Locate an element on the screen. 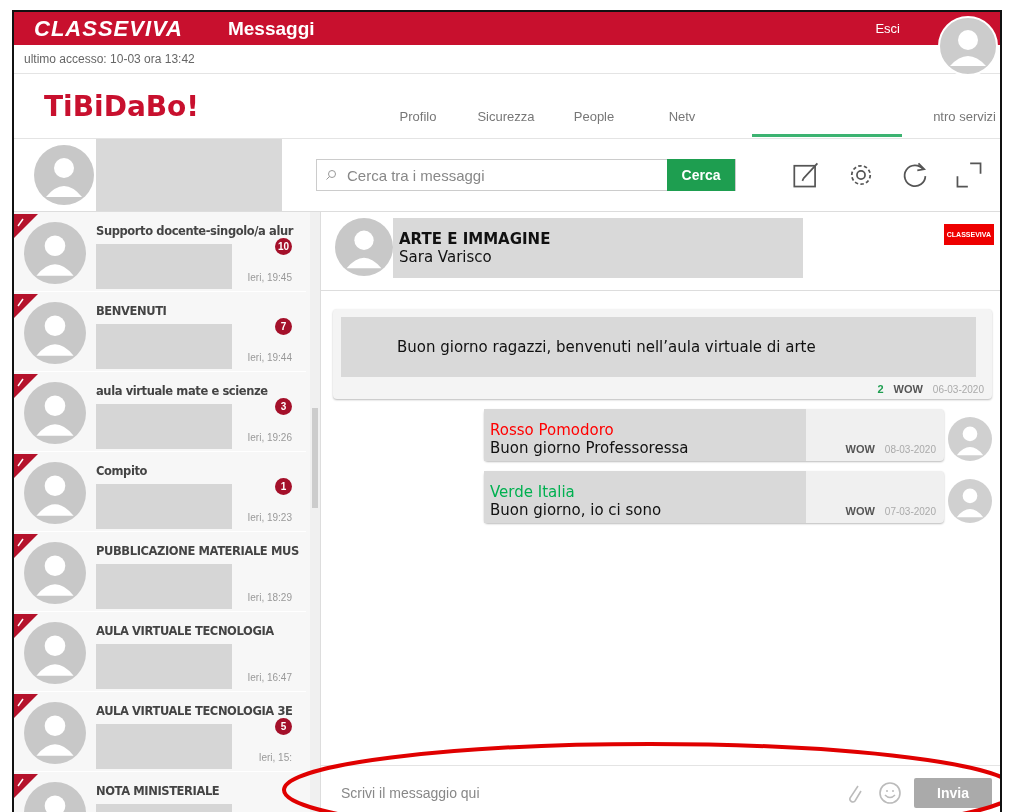  nav-tab: Profilo is located at coordinates (418, 116).